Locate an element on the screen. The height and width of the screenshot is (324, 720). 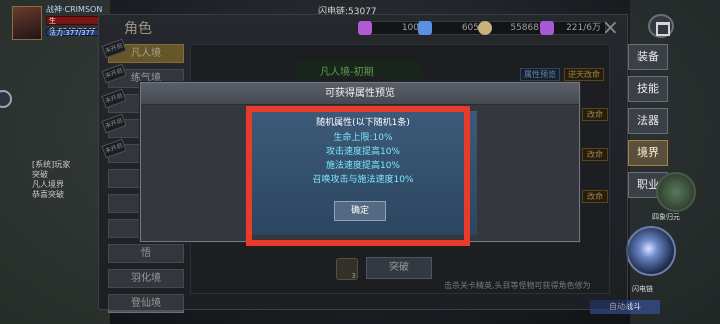
mp-text: 法力:377/377 is located at coordinates (72, 33).